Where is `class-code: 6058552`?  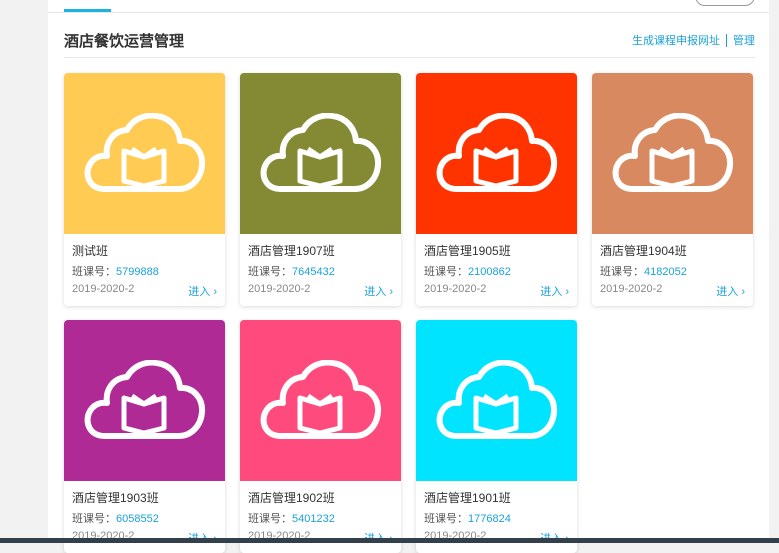 class-code: 6058552 is located at coordinates (137, 519).